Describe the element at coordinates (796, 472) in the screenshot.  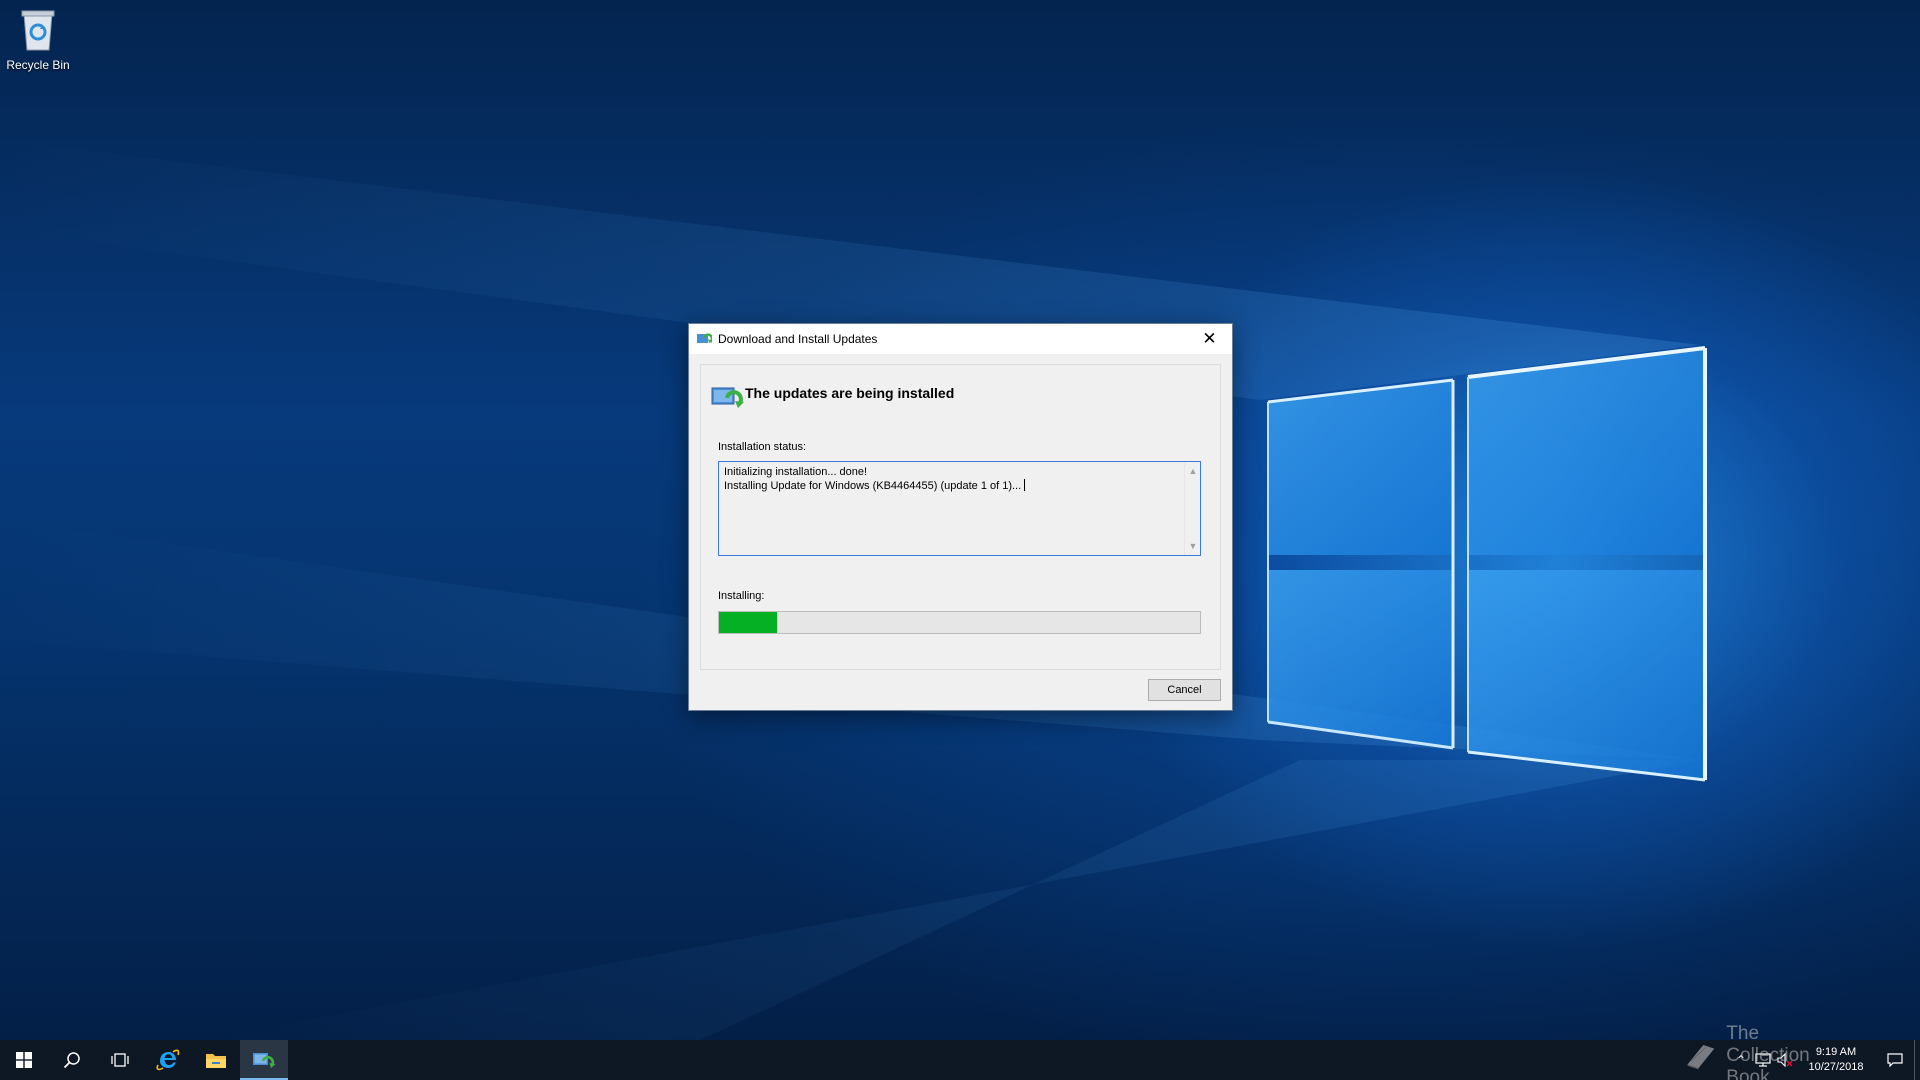
I see `status-line: Initializing installation... done!` at that location.